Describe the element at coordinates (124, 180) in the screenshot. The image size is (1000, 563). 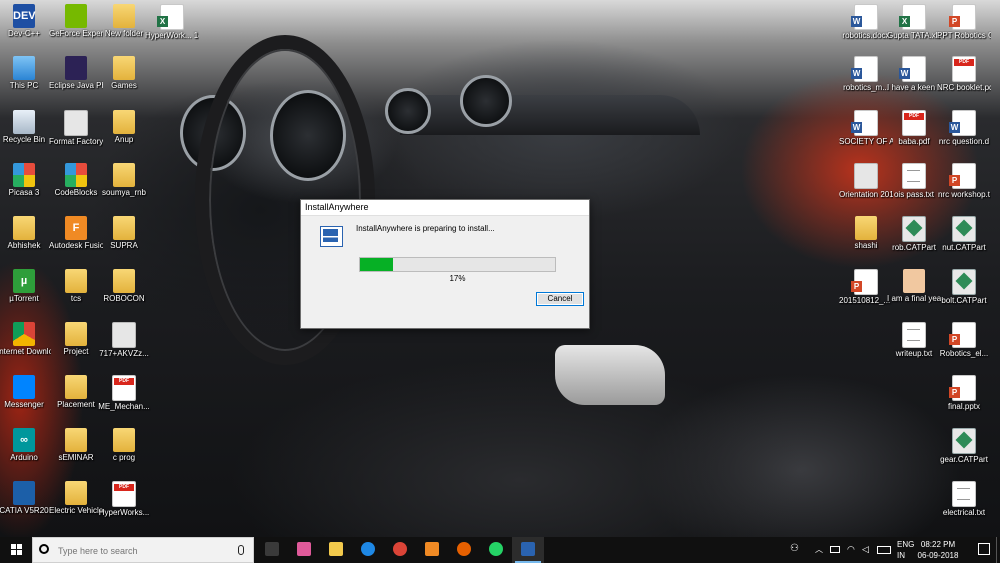
I see `desktop-icon: soumya_rnb` at that location.